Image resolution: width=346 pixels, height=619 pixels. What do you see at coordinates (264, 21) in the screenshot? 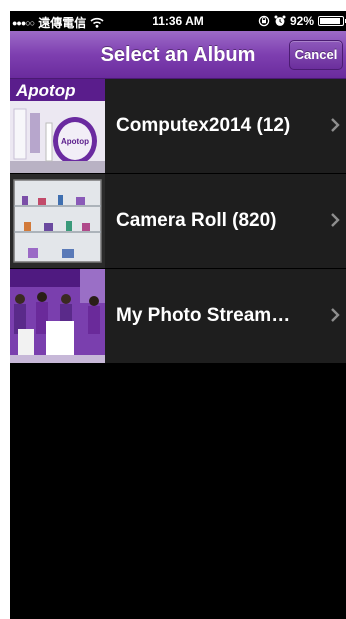
I see `rotation-lock-icon` at bounding box center [264, 21].